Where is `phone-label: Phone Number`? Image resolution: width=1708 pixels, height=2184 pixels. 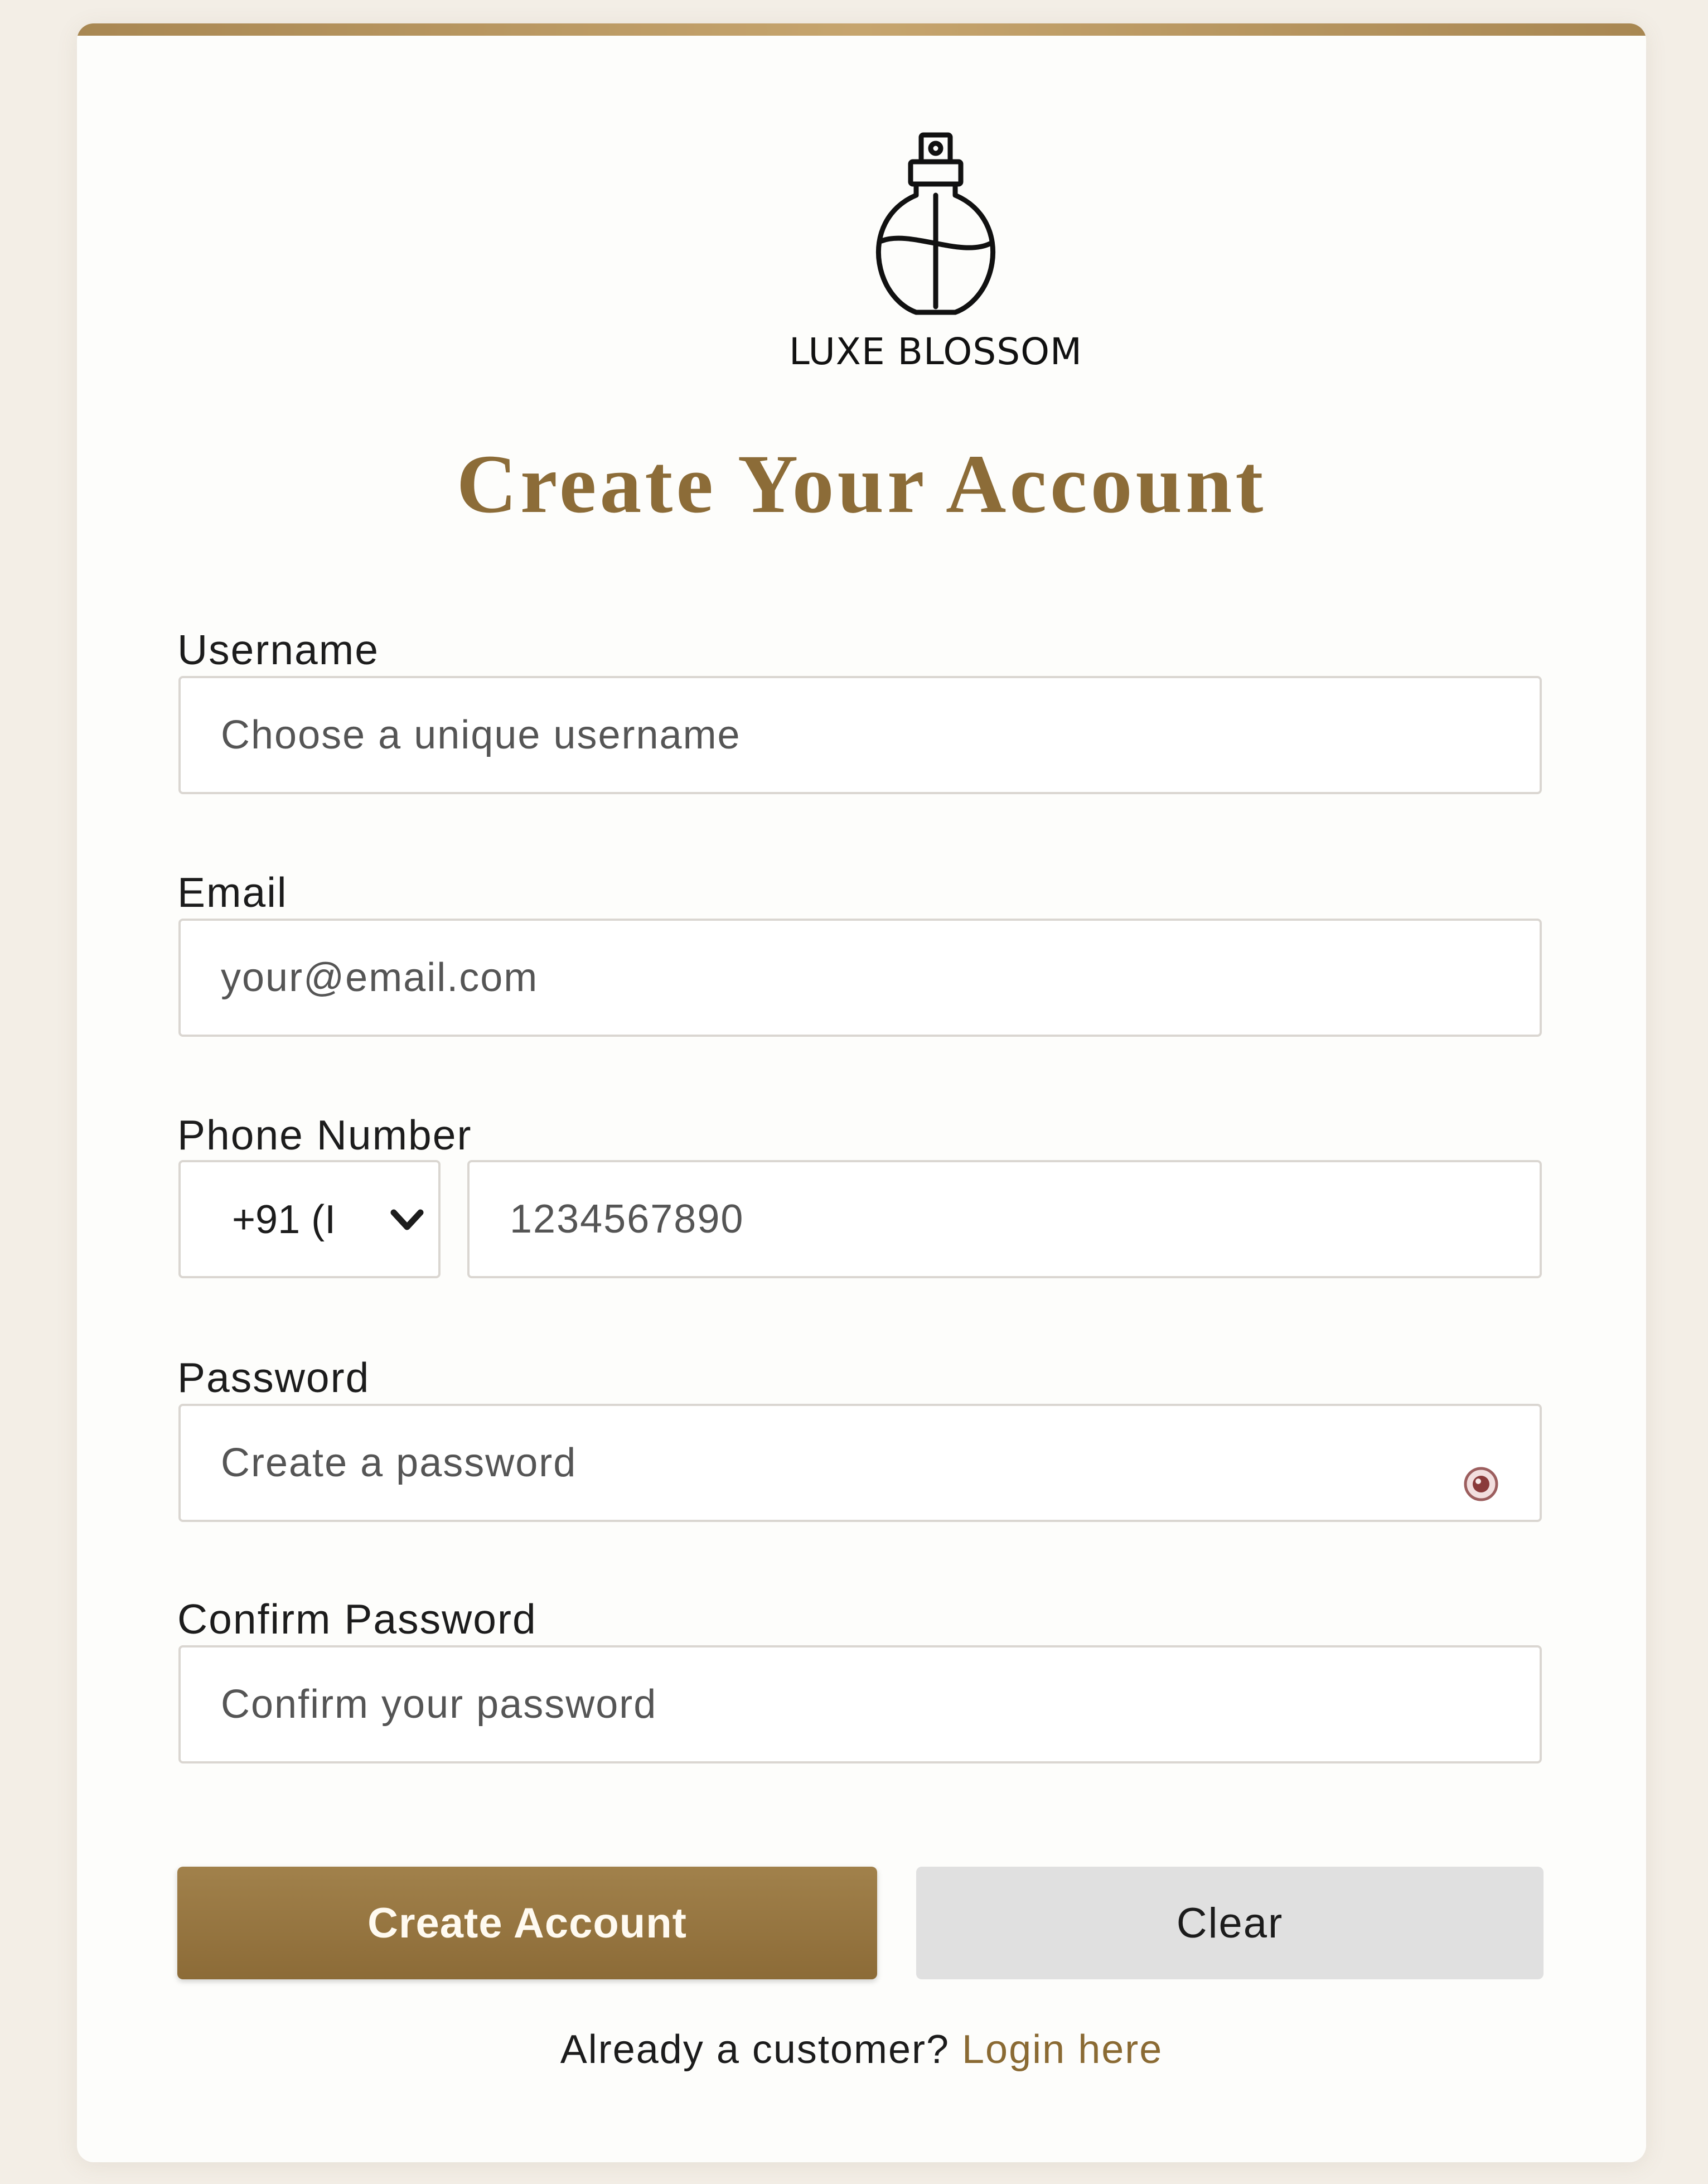
phone-label: Phone Number is located at coordinates (325, 1135).